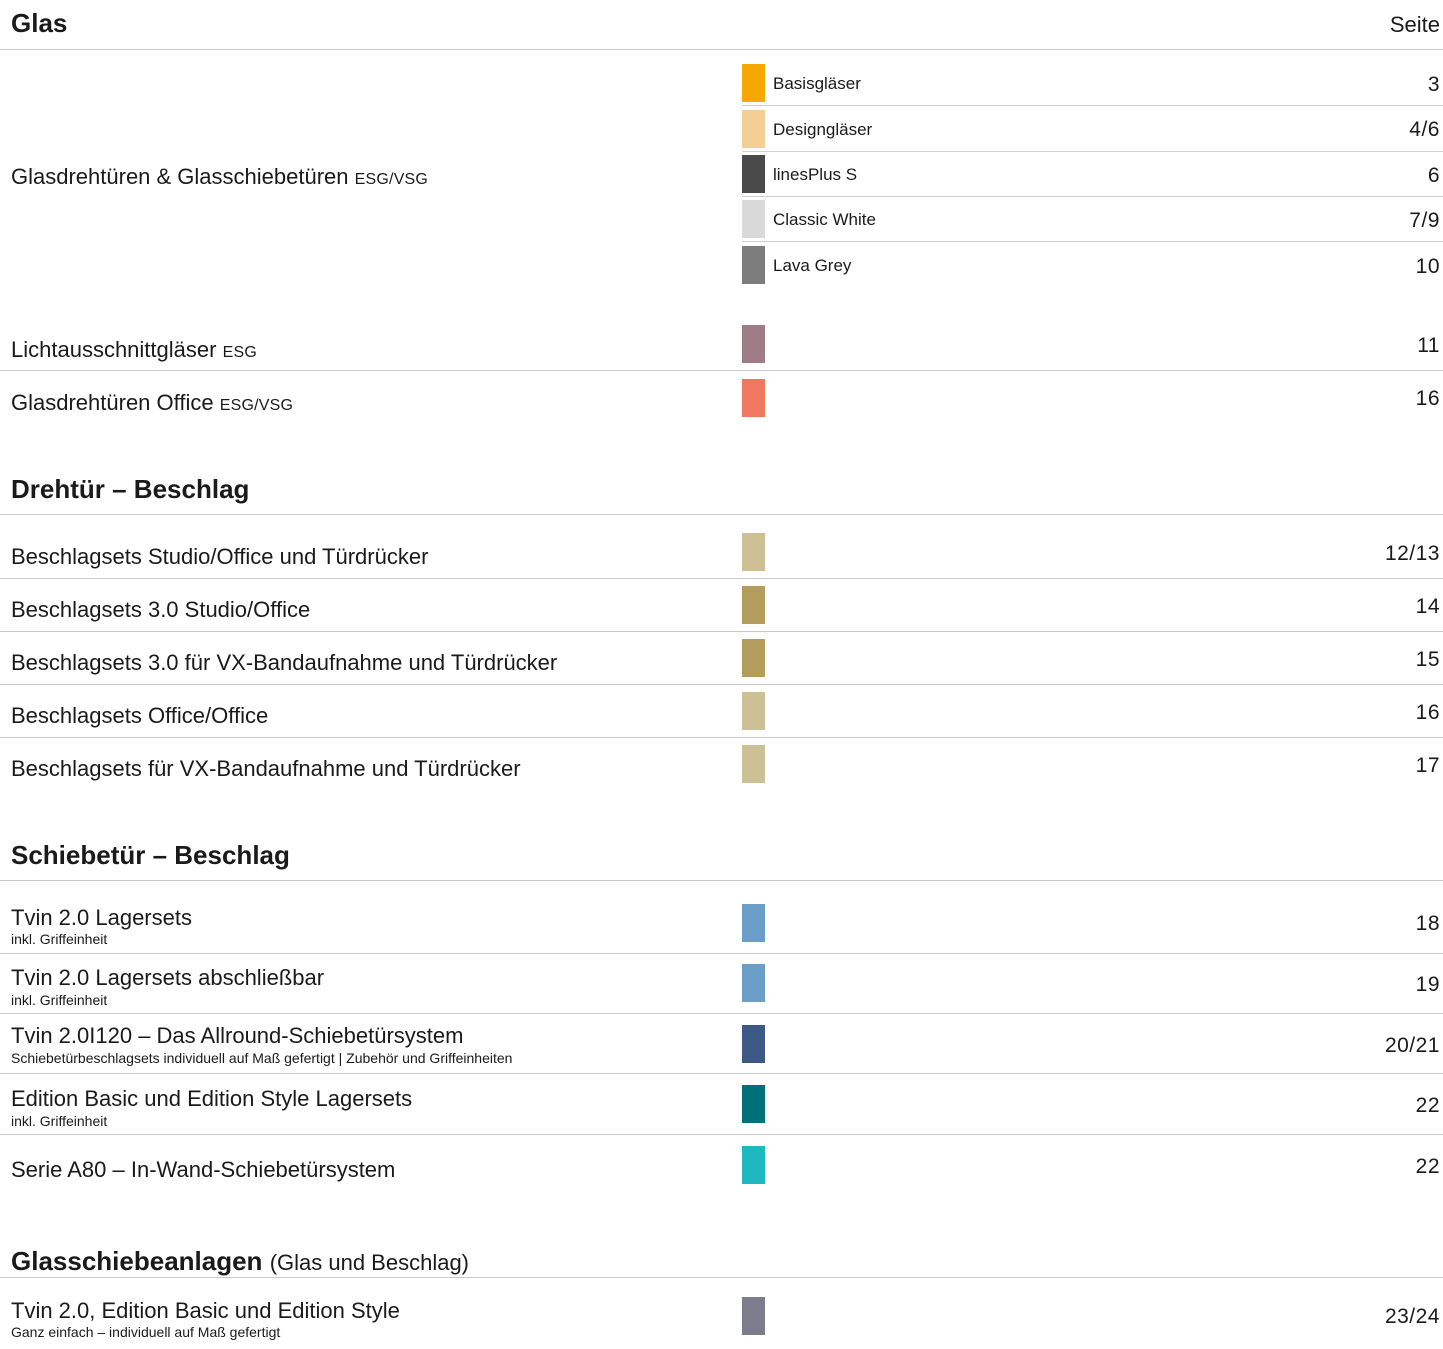  Describe the element at coordinates (1428, 924) in the screenshot. I see `page-number: 18` at that location.